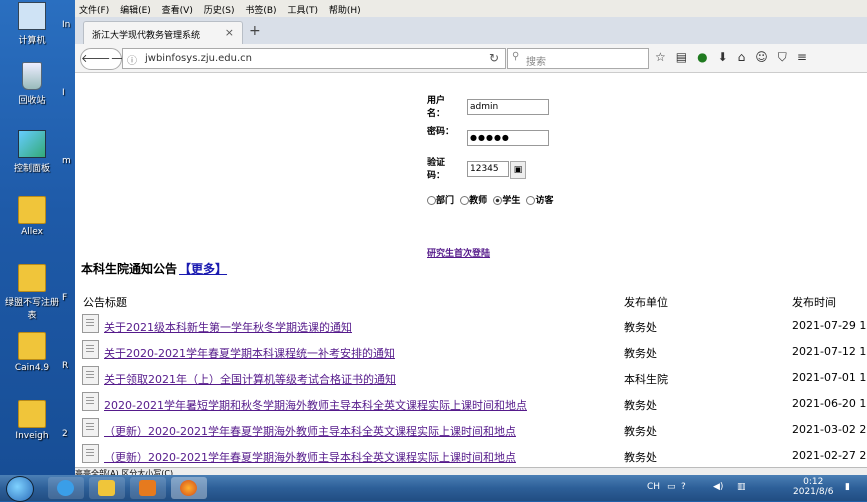 The width and height of the screenshot is (867, 502). I want to click on computer-desktop-icon: 计算机, so click(32, 24).